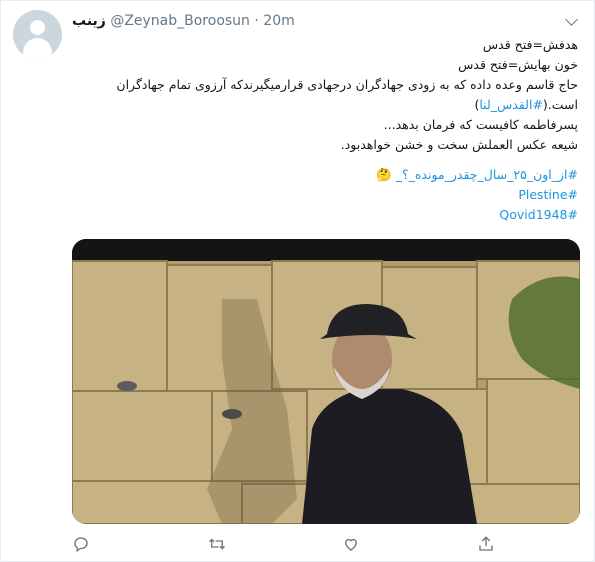 This screenshot has width=595, height=562. I want to click on text-line: است.(#القدس_لنا), so click(323, 105).